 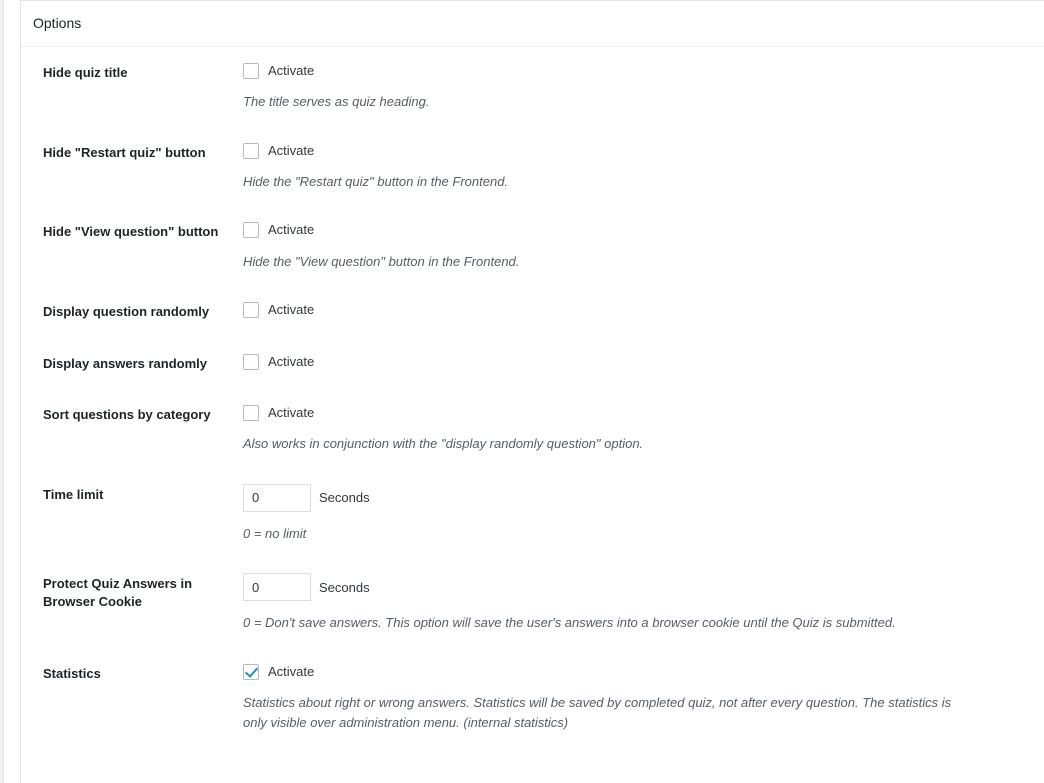 What do you see at coordinates (291, 230) in the screenshot?
I see `hide-view-question-button-activate-label: Activate` at bounding box center [291, 230].